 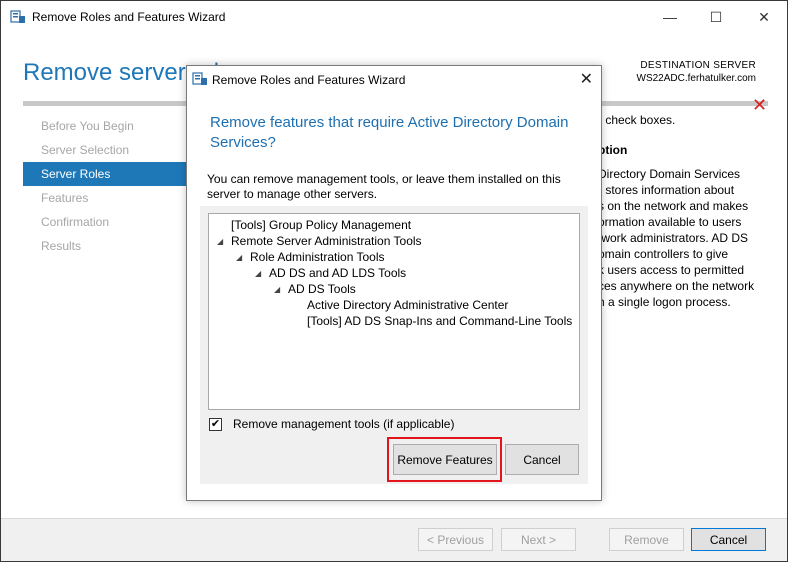 I want to click on tree-item: ◢ Remote Server Administration Tools, so click(x=319, y=241).